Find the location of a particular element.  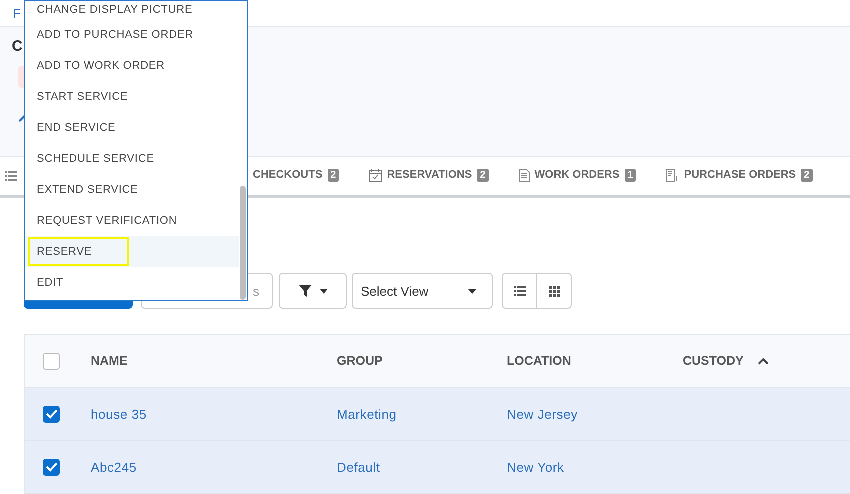

scrollbar-thumb is located at coordinates (243, 243).